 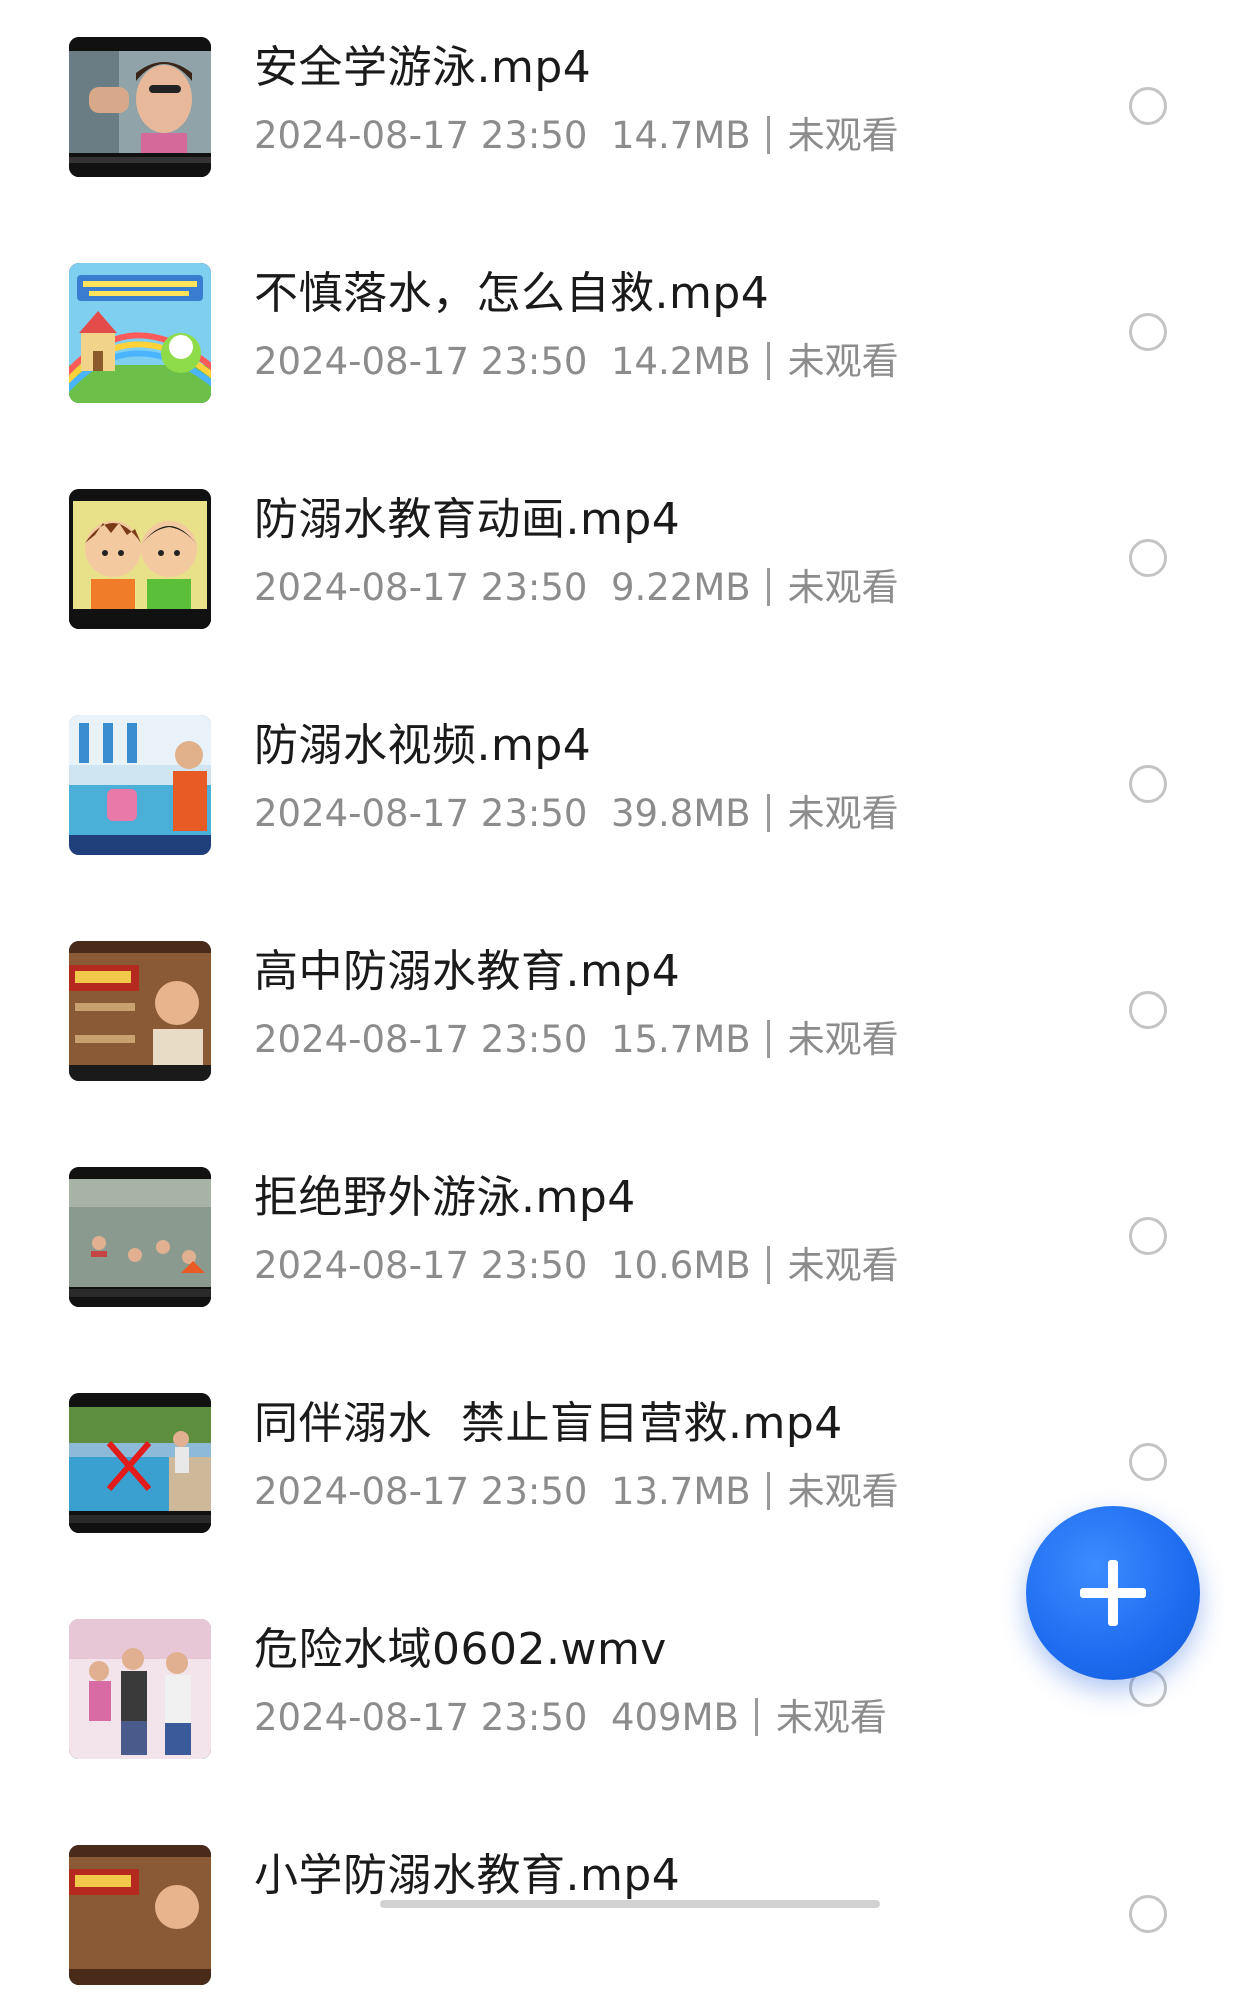 I want to click on video-meta: 2024-08-17 23:50 9.22MB 未观看, so click(x=576, y=588).